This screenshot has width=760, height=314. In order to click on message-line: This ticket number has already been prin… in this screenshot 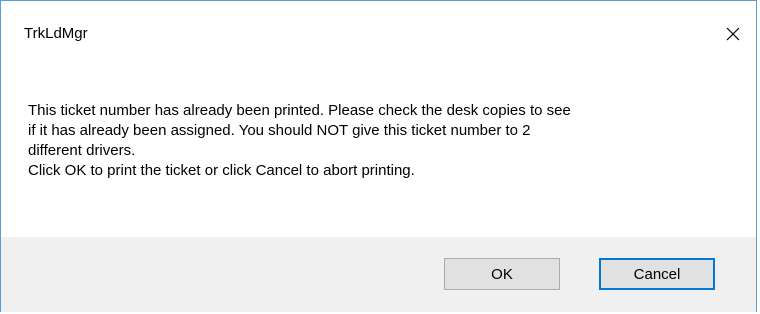, I will do `click(299, 110)`.